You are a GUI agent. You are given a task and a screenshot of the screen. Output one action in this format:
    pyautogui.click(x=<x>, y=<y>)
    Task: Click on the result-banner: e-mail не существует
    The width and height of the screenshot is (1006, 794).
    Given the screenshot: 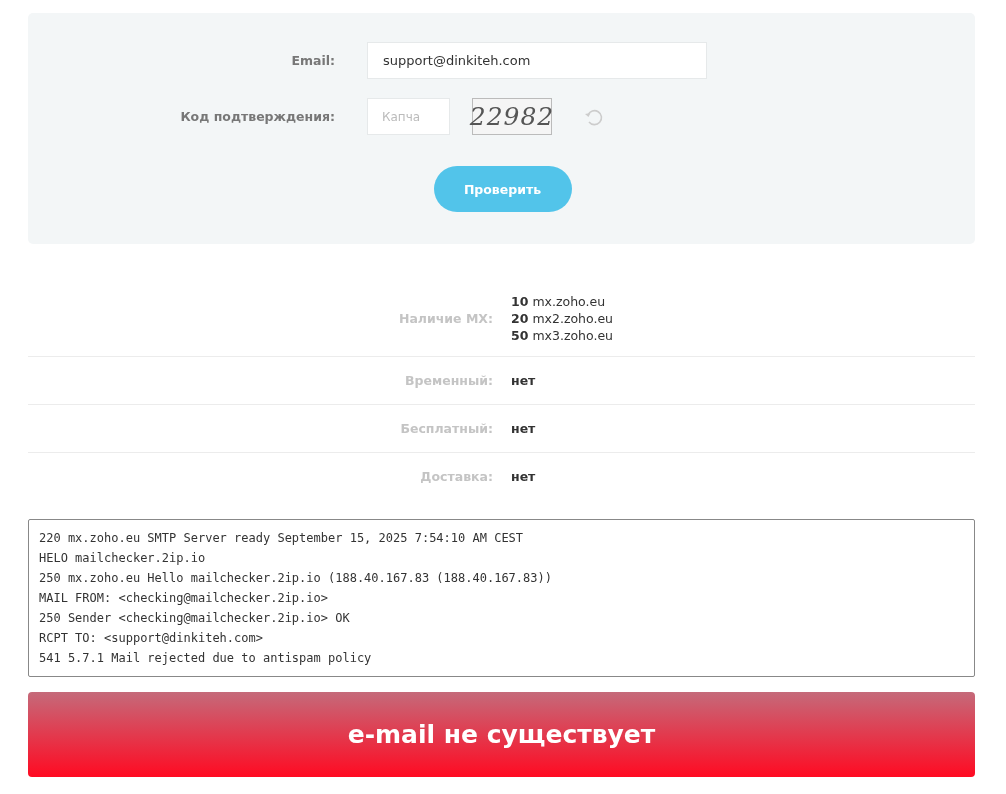 What is the action you would take?
    pyautogui.click(x=501, y=734)
    